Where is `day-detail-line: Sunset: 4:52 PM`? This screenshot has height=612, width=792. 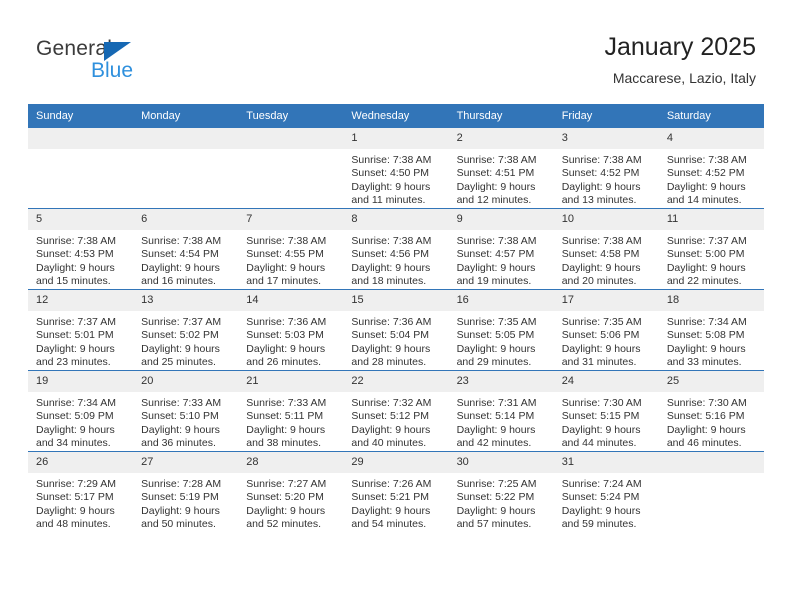 day-detail-line: Sunset: 4:52 PM is located at coordinates (600, 173).